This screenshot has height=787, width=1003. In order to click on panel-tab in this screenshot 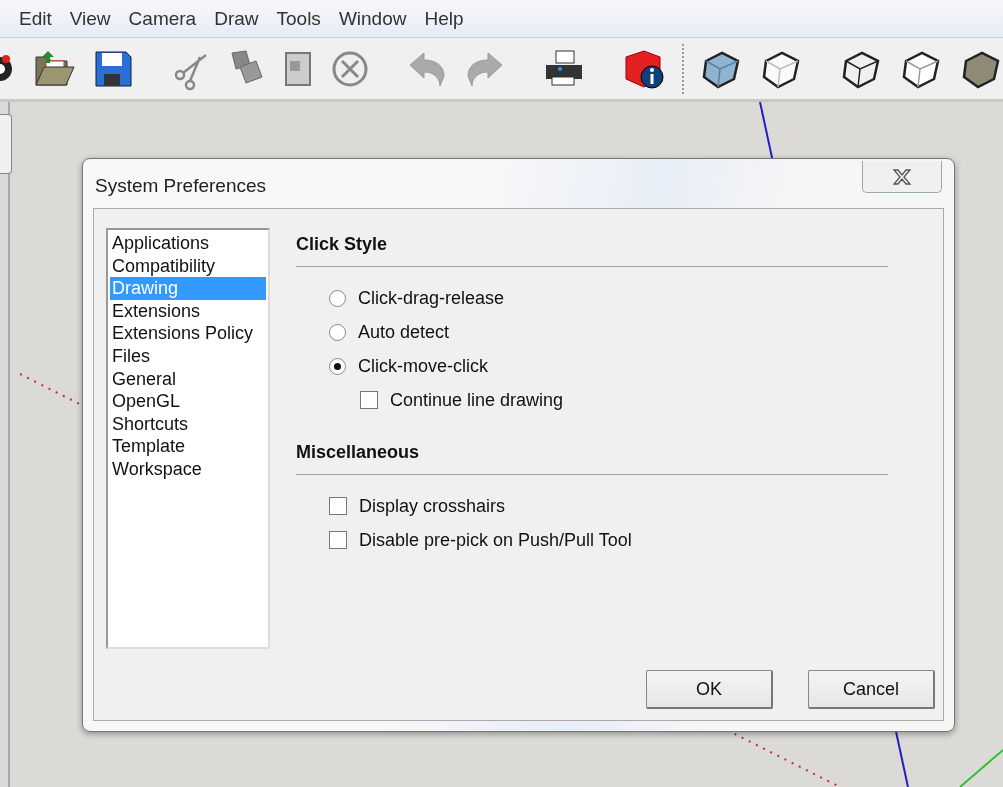, I will do `click(6, 144)`.